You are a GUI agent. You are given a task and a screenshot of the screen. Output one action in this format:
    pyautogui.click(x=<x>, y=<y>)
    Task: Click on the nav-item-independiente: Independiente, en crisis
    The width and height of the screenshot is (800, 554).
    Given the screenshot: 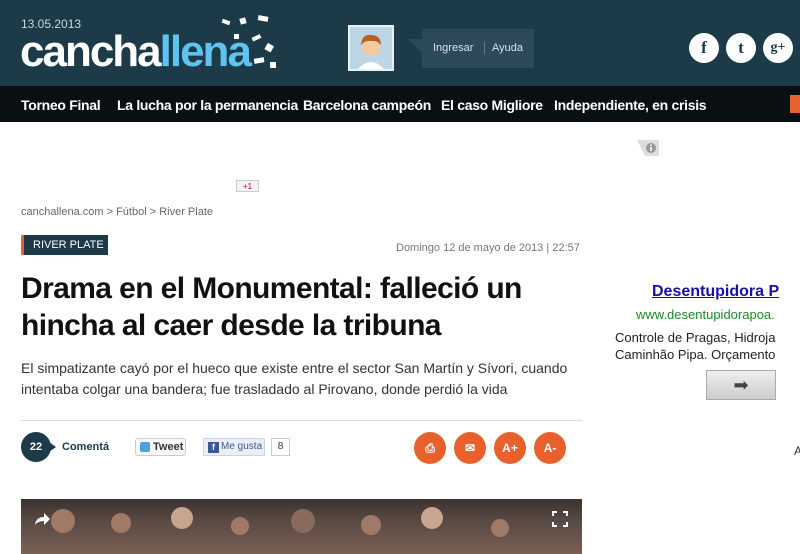 What is the action you would take?
    pyautogui.click(x=630, y=105)
    